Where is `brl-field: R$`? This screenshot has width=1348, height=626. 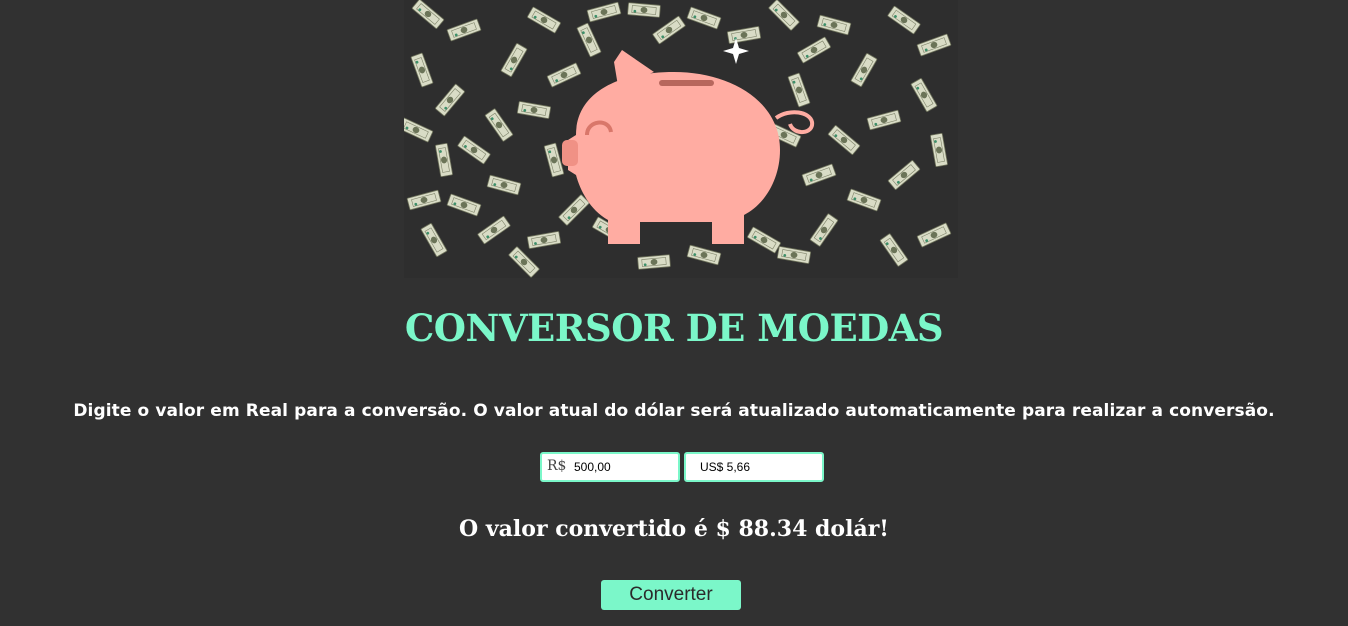
brl-field: R$ is located at coordinates (610, 467).